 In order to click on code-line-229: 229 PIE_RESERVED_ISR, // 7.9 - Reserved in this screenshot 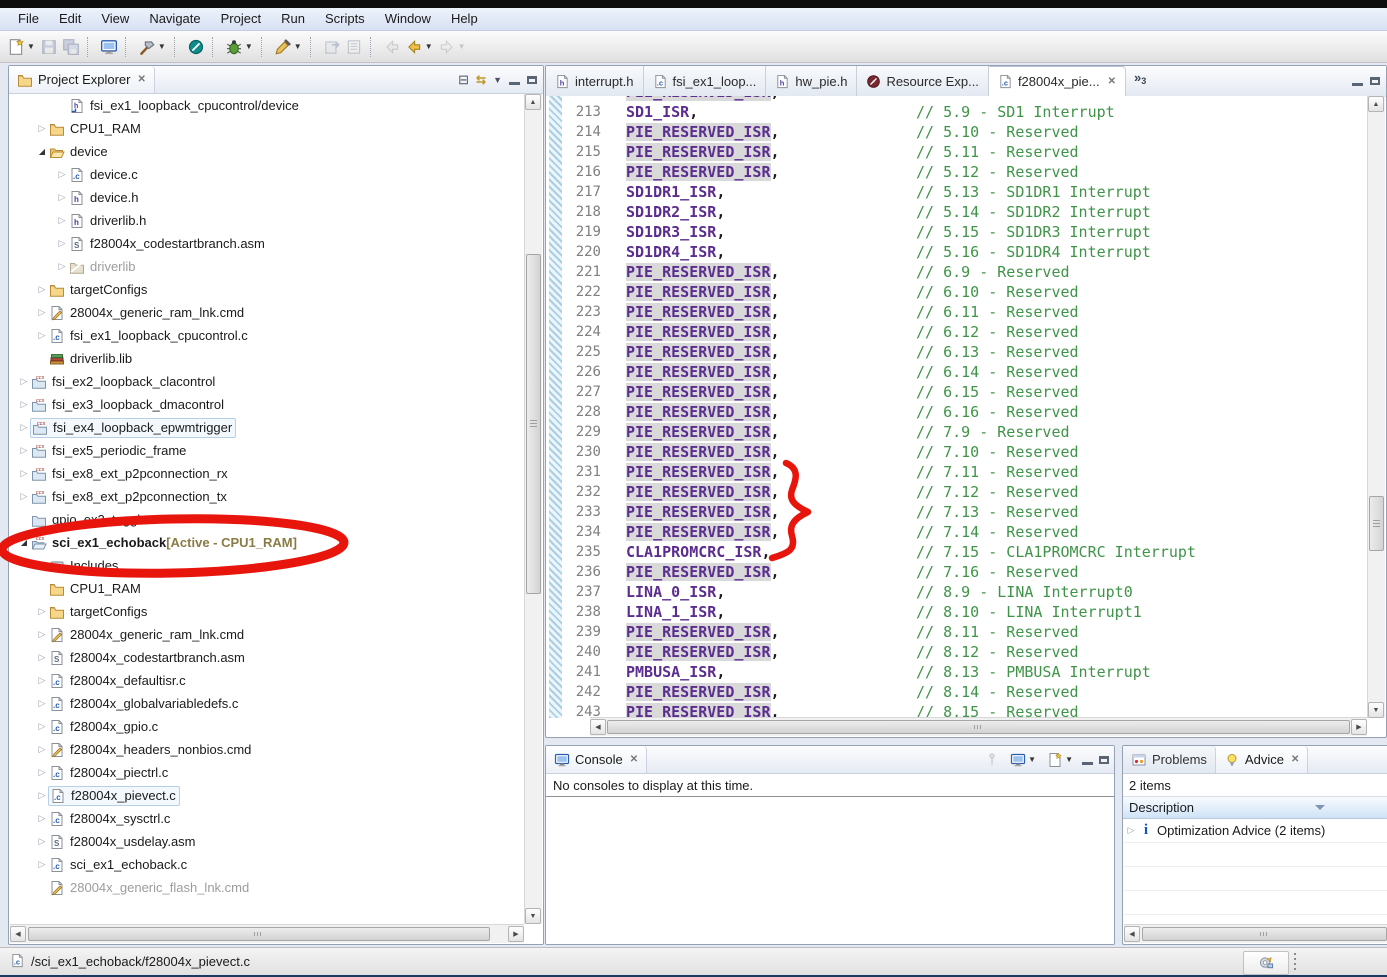, I will do `click(957, 432)`.